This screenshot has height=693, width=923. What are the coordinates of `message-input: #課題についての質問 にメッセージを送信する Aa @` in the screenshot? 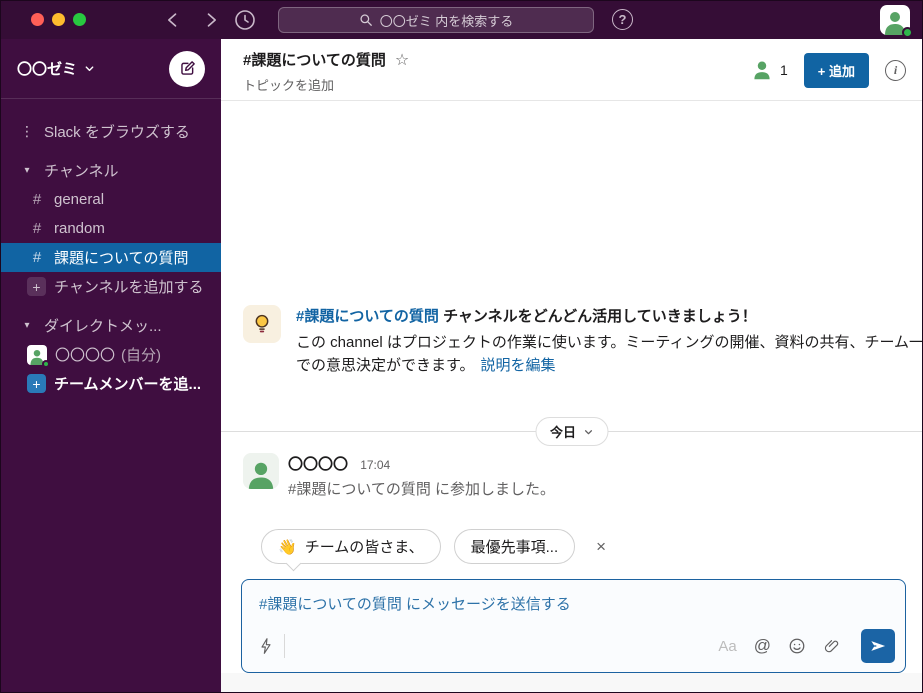 It's located at (573, 626).